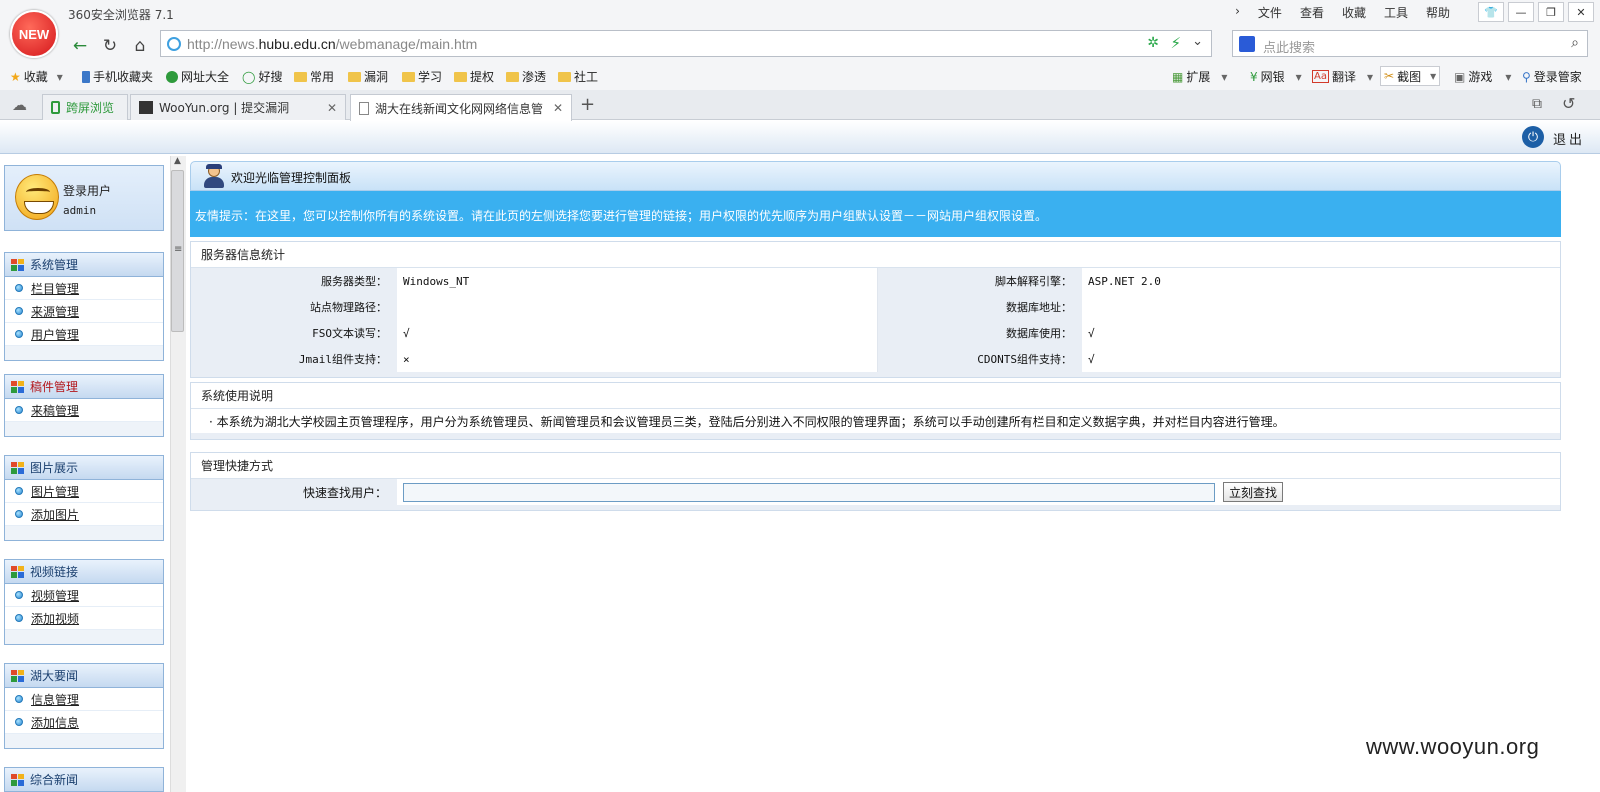  I want to click on toolbar-extensions: ▦ 扩展 ▾, so click(1199, 76).